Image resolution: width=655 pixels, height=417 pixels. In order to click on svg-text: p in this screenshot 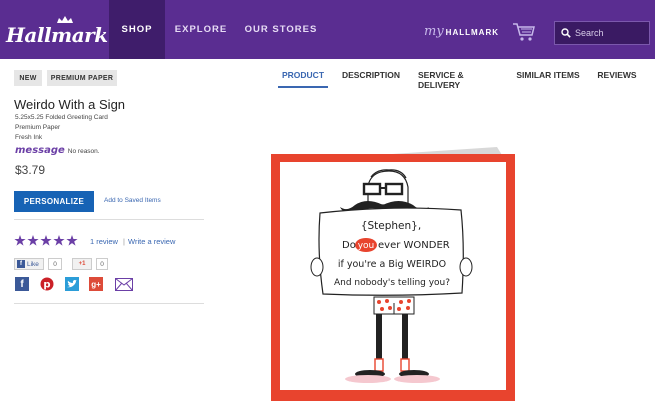, I will do `click(46, 285)`.